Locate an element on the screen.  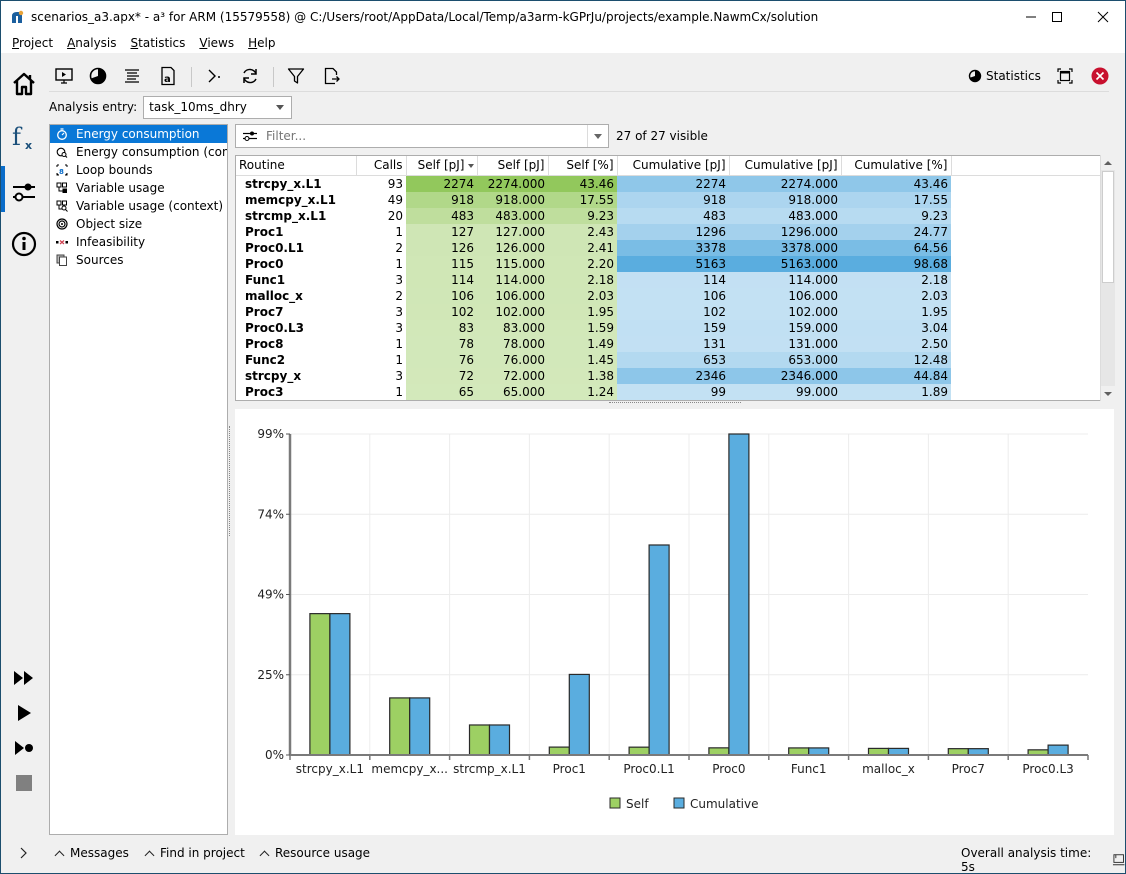
cell-self-percent: 43.46 is located at coordinates (582, 183).